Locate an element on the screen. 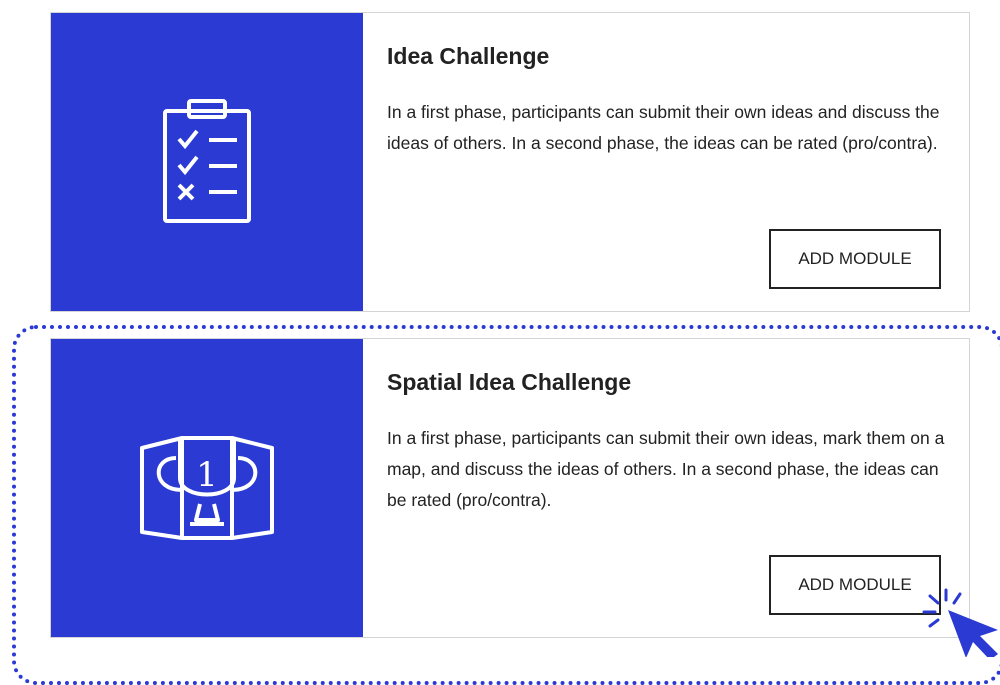 This screenshot has height=685, width=1000. module-thumbnail is located at coordinates (207, 162).